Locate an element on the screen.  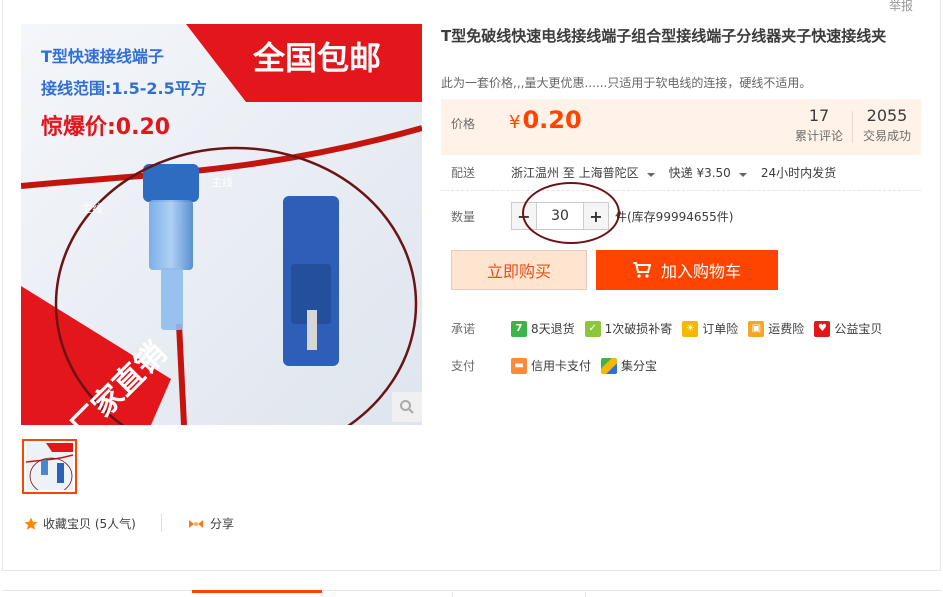
promise-item-charity: ♥ 公益宝贝 is located at coordinates (848, 328).